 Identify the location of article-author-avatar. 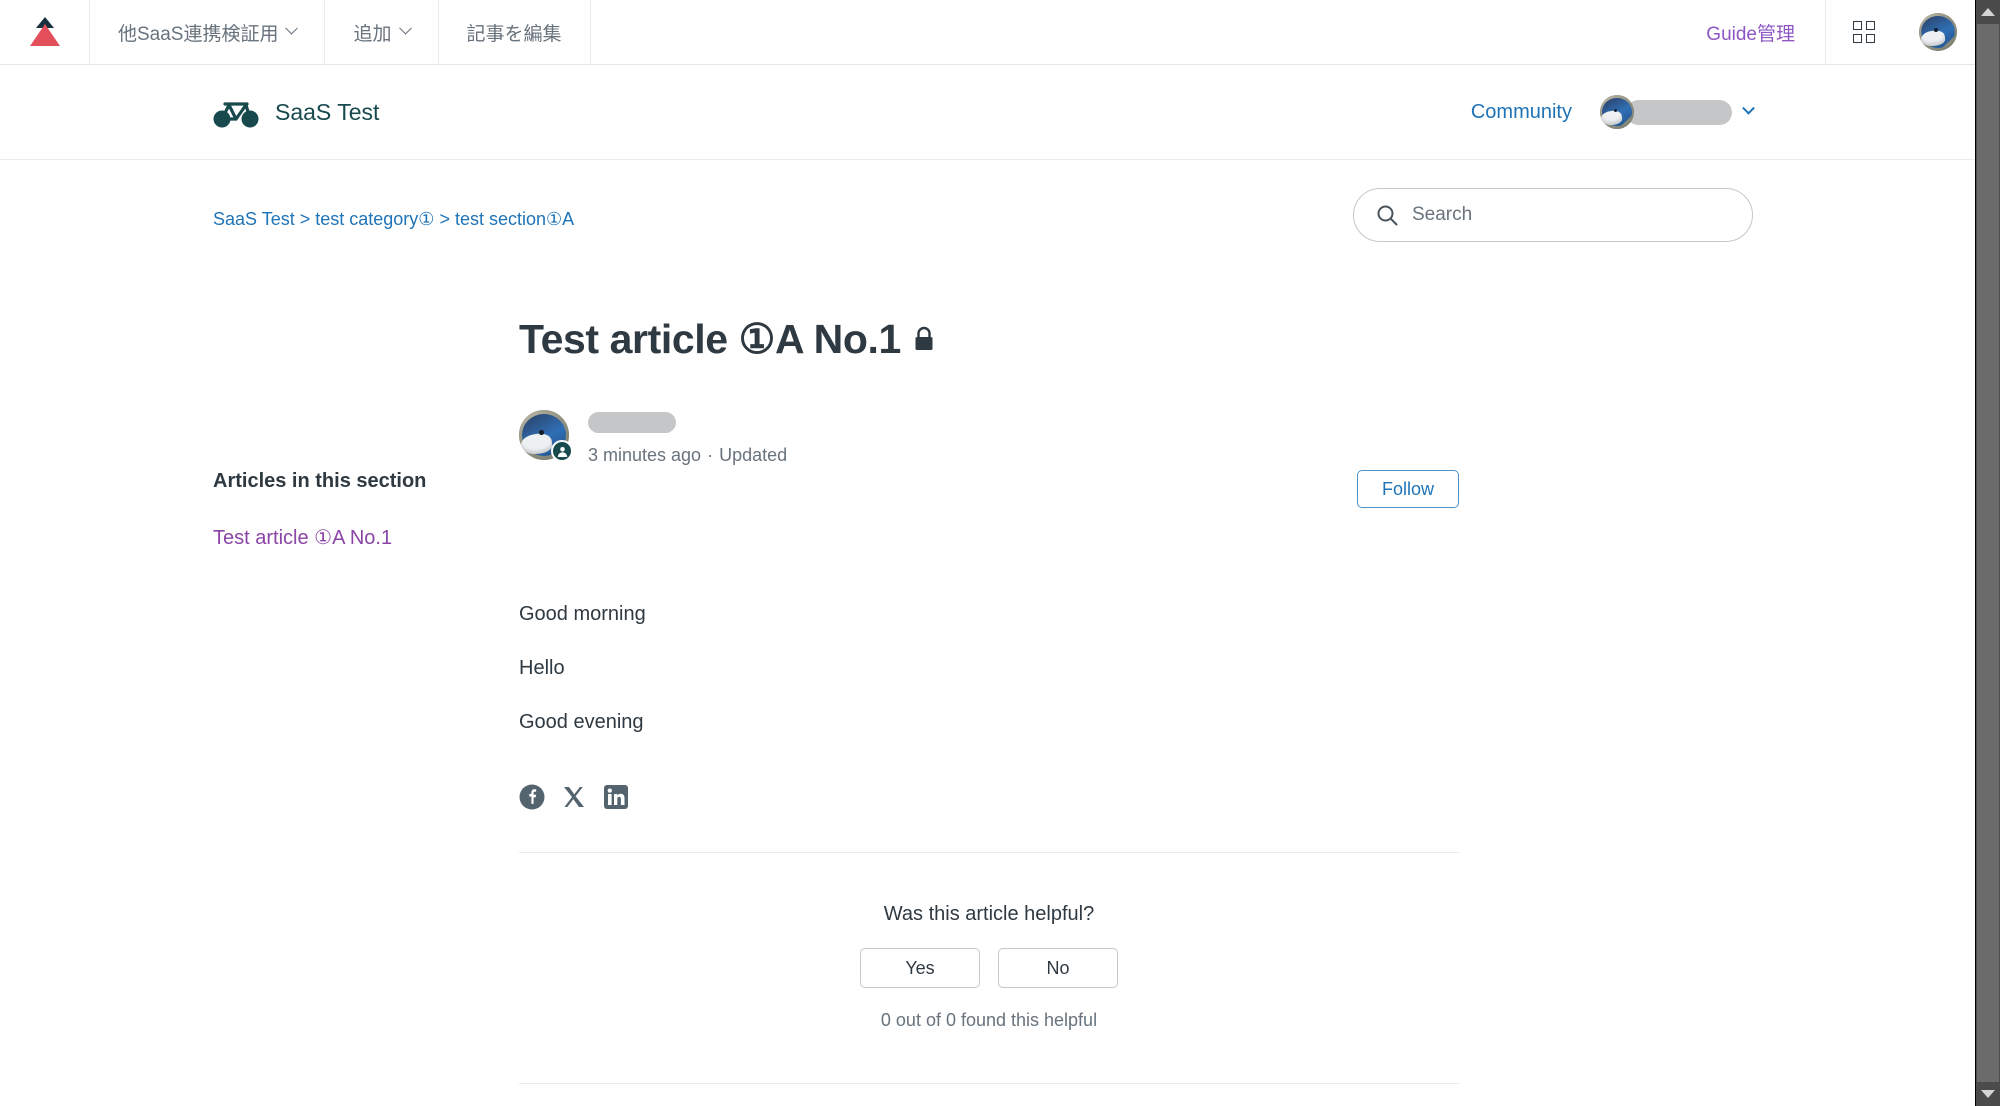
(546, 436).